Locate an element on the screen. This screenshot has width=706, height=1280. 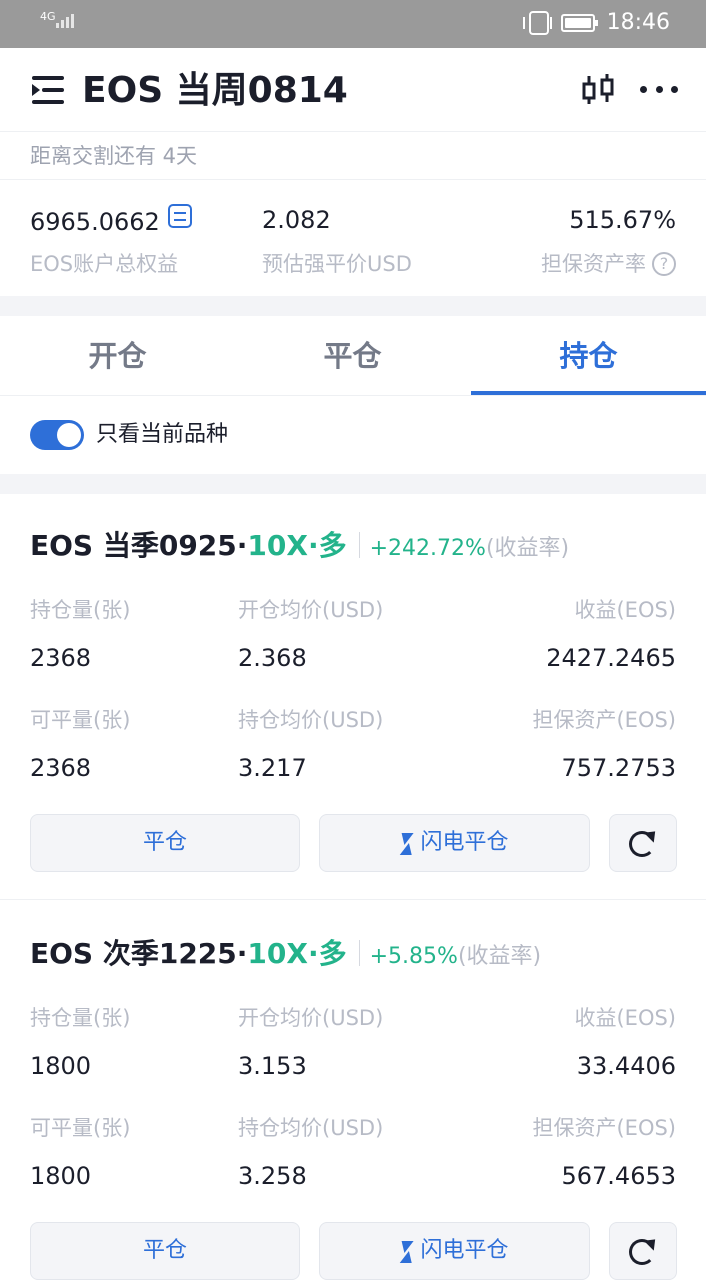
hold-qty-value: 1800 is located at coordinates (61, 1066).